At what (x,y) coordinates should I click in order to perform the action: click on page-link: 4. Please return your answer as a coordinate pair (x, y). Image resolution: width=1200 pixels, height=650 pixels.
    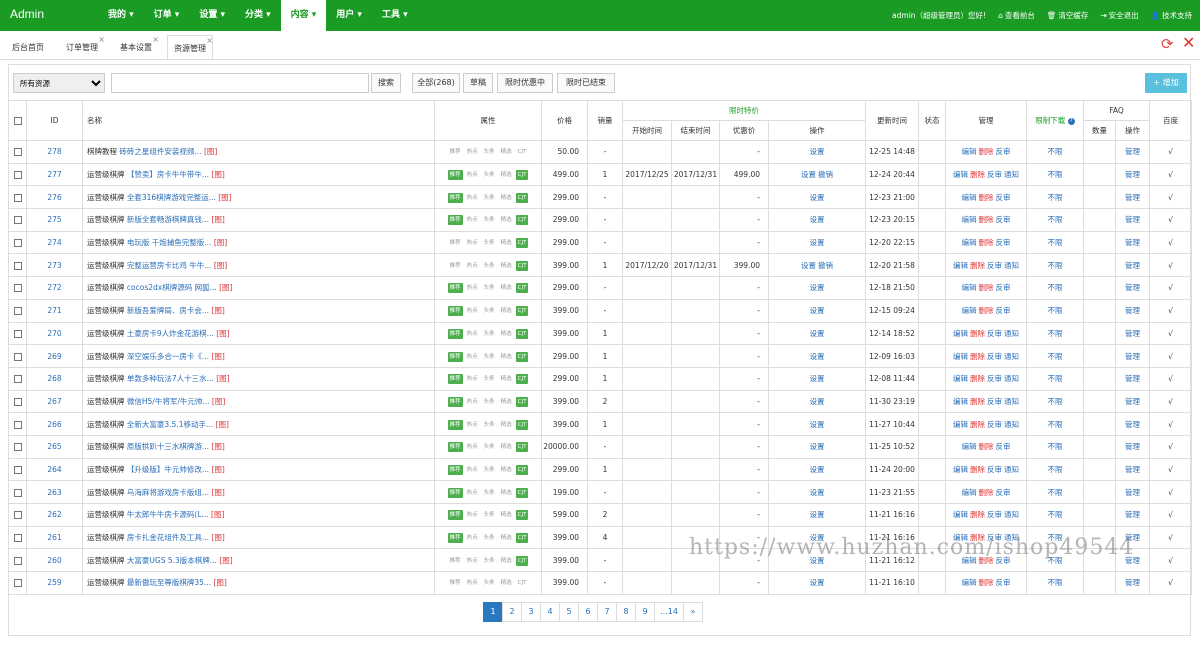
    Looking at the image, I should click on (550, 612).